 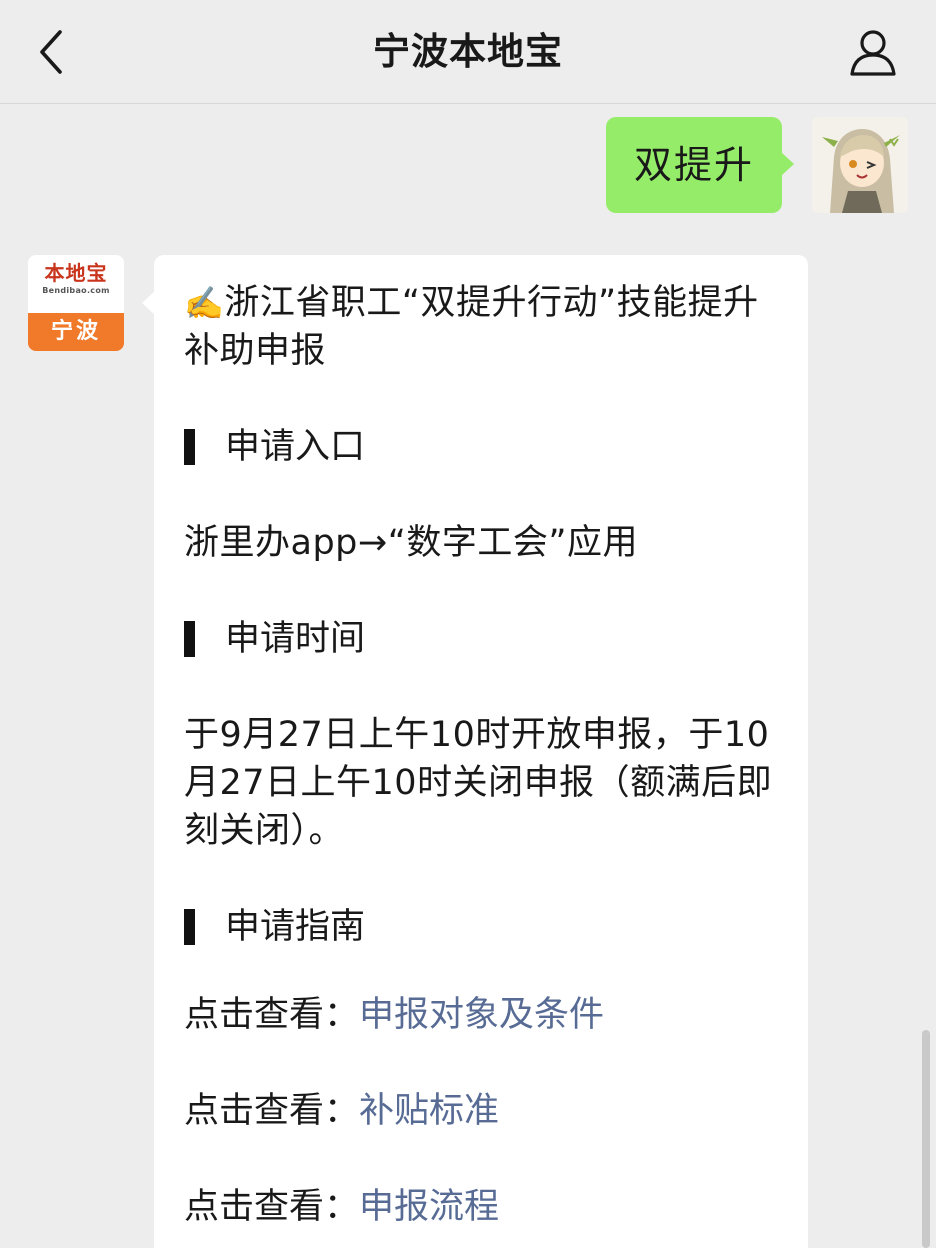 I want to click on section-body-entry: 浙里办app→“数字工会”应用, so click(x=411, y=543).